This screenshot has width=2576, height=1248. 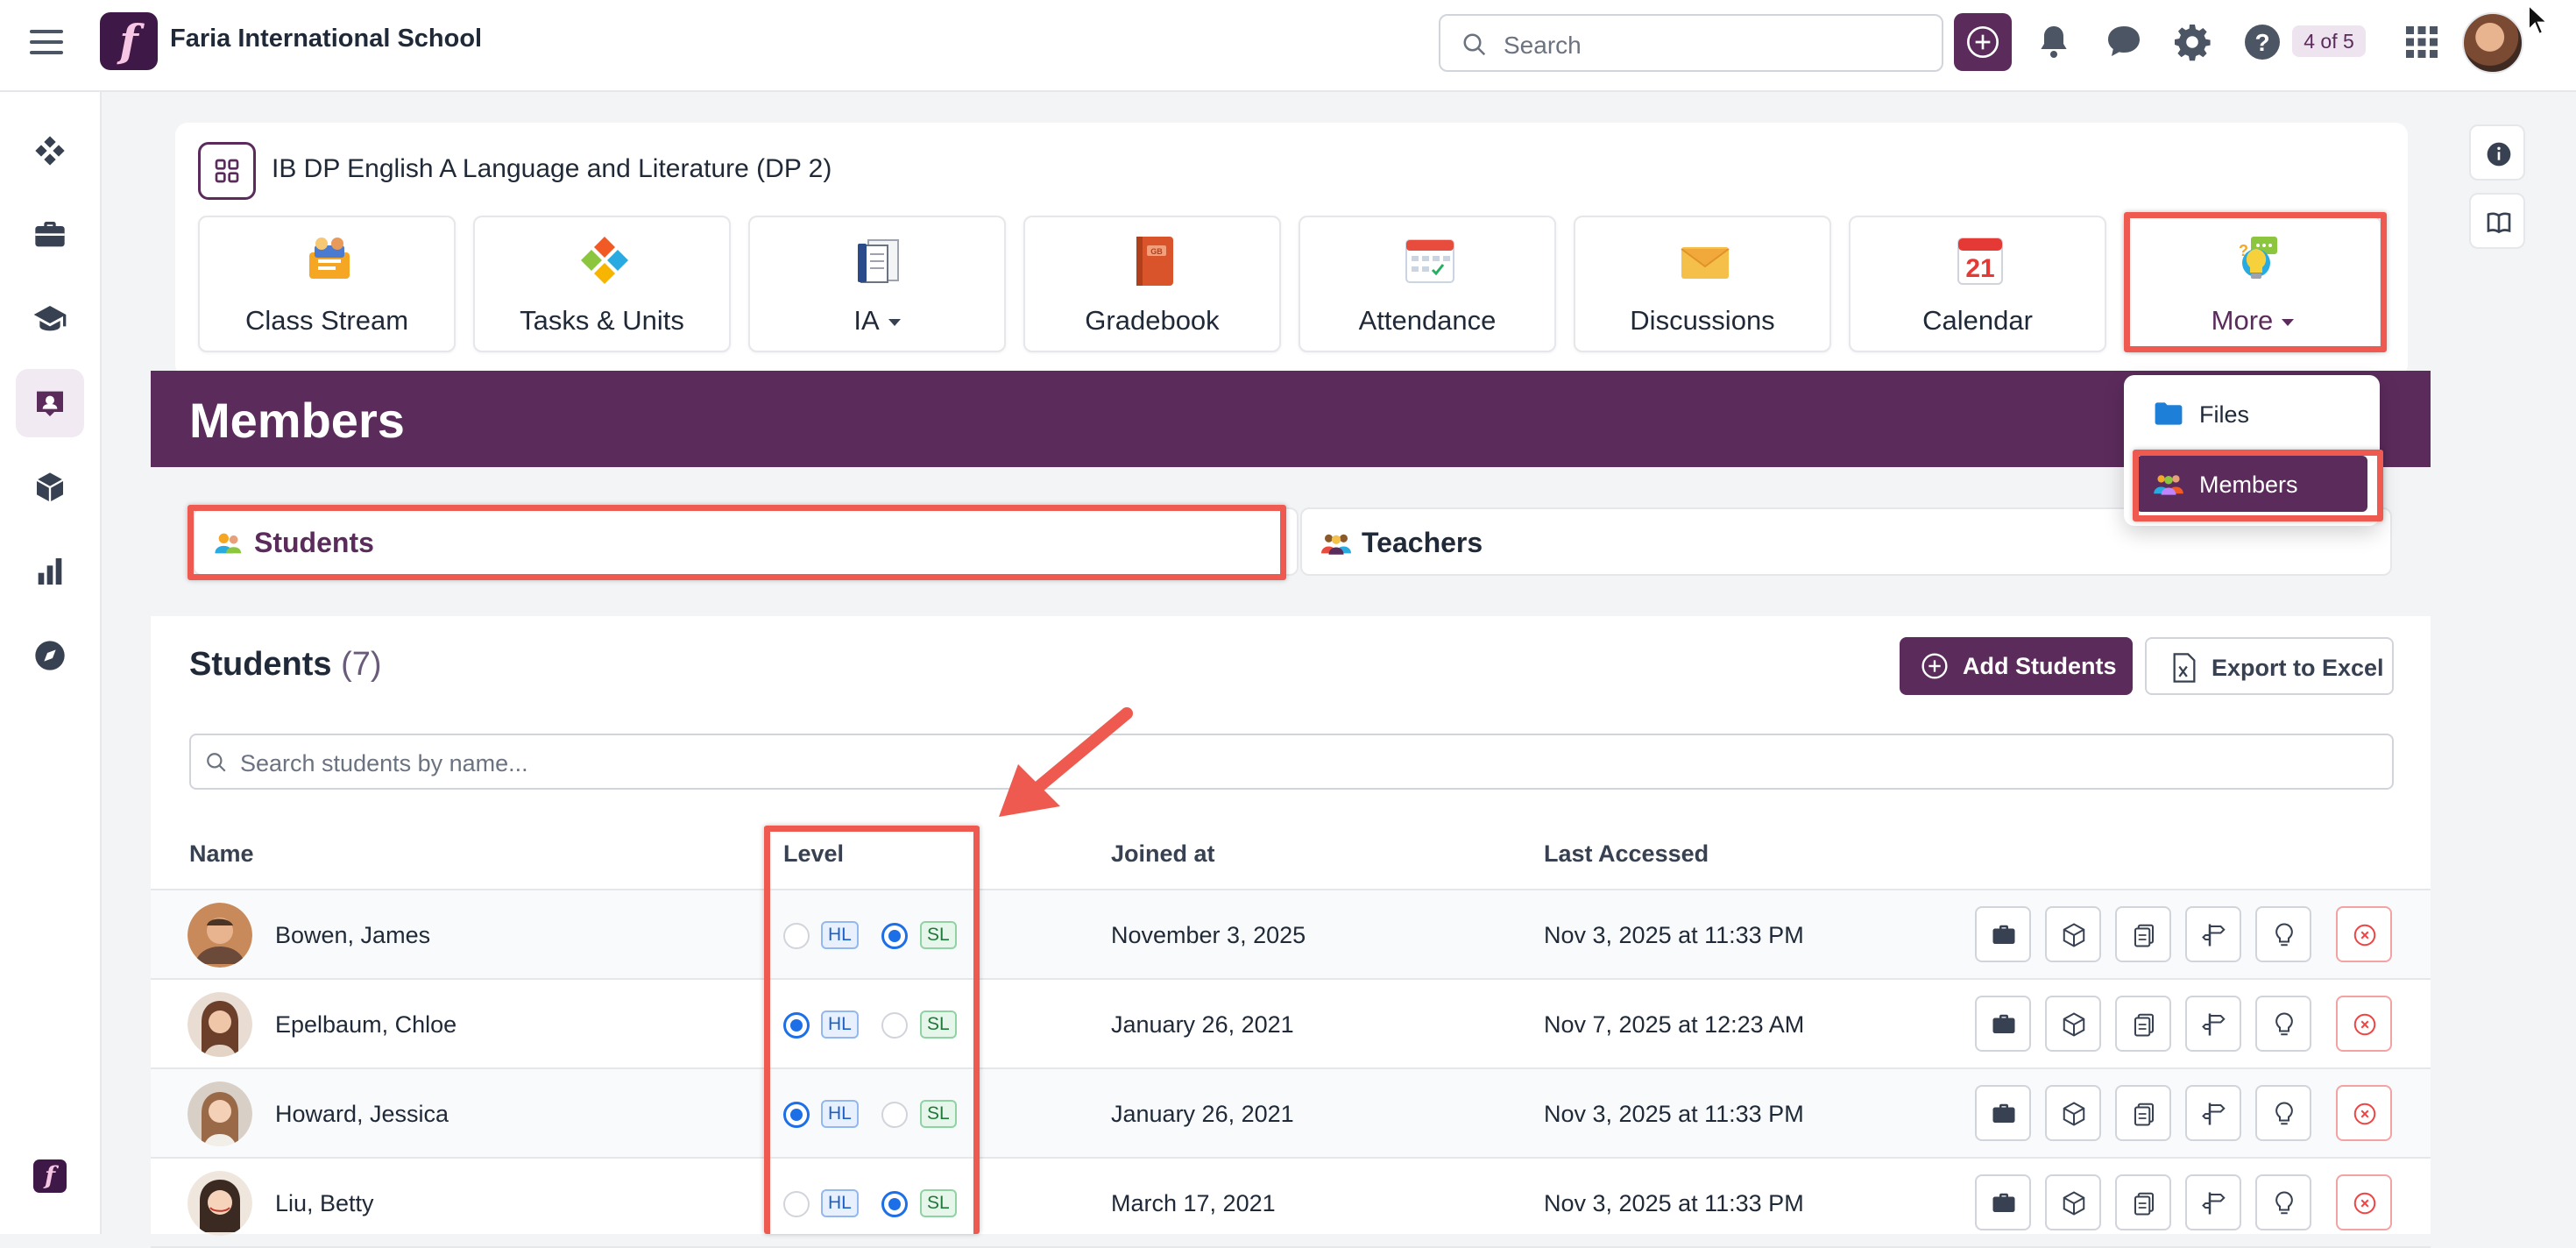 I want to click on graduation-cap-icon, so click(x=50, y=318).